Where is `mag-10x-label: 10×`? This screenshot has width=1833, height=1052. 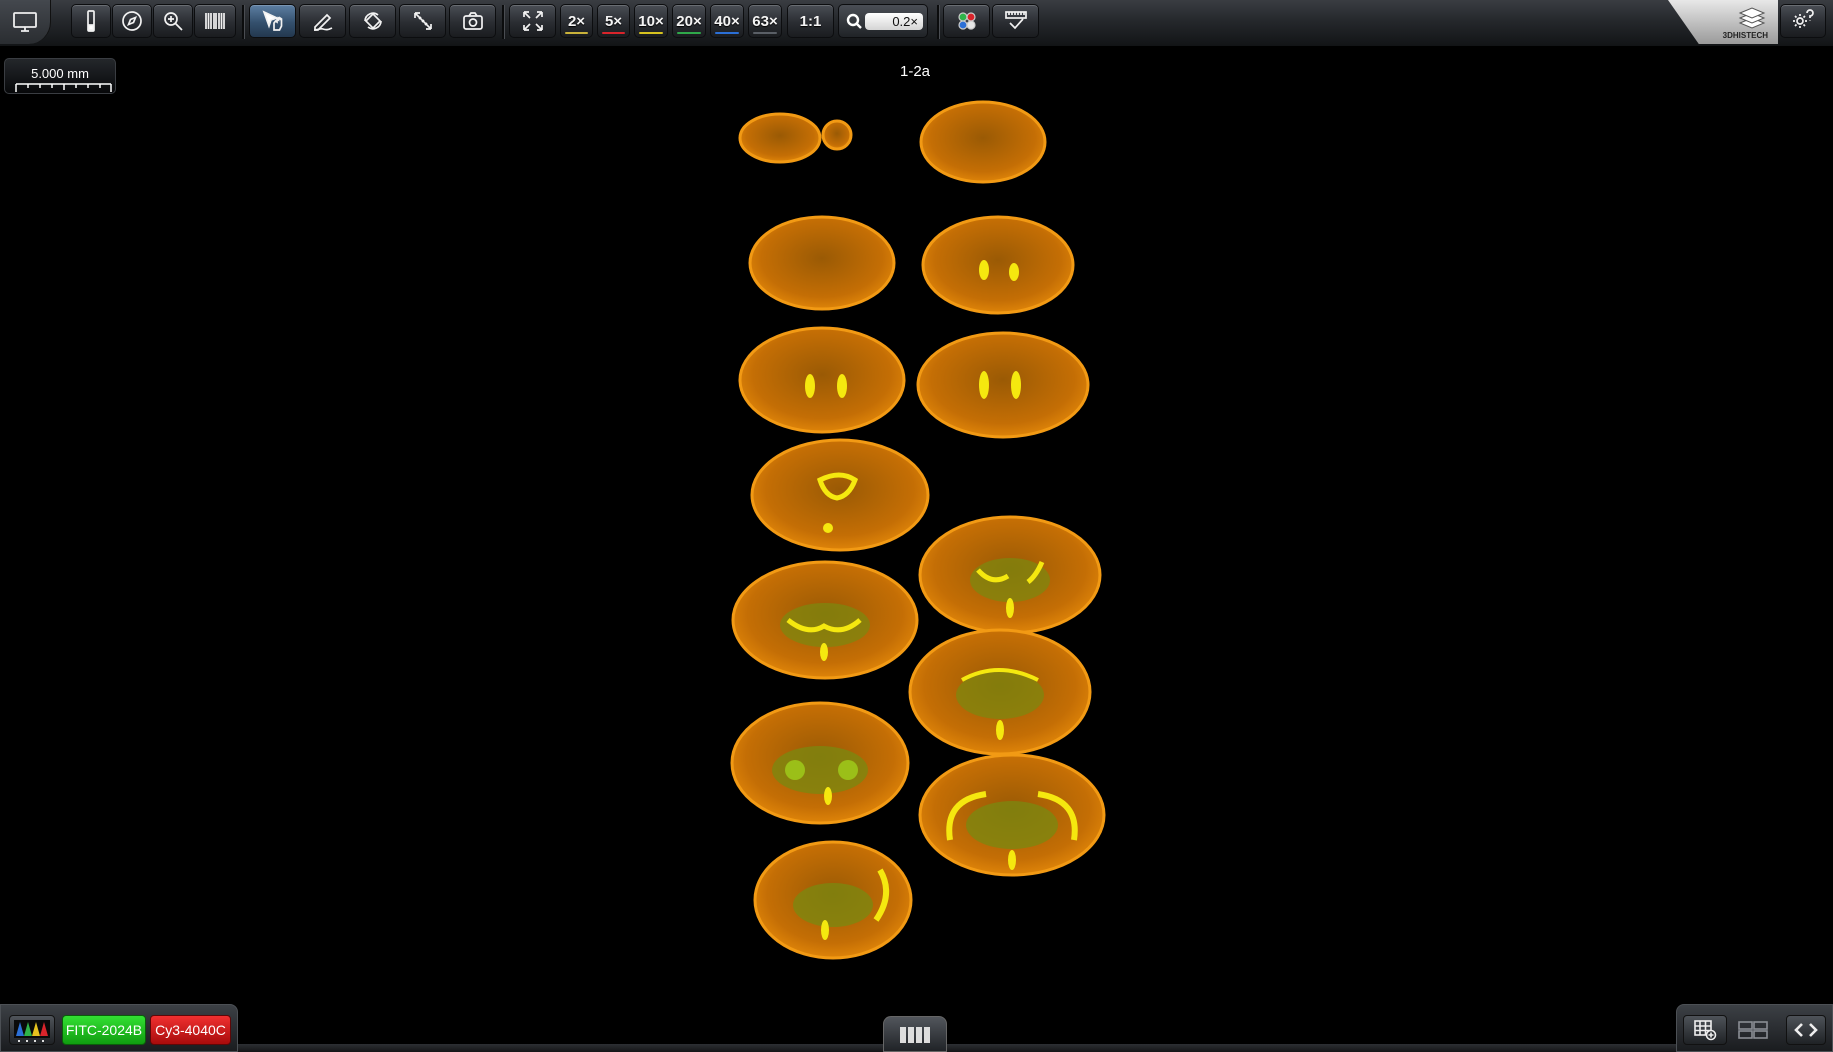 mag-10x-label: 10× is located at coordinates (651, 21).